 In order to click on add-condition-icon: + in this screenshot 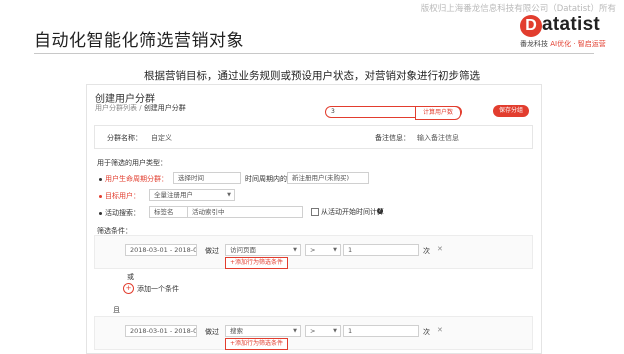, I will do `click(128, 288)`.